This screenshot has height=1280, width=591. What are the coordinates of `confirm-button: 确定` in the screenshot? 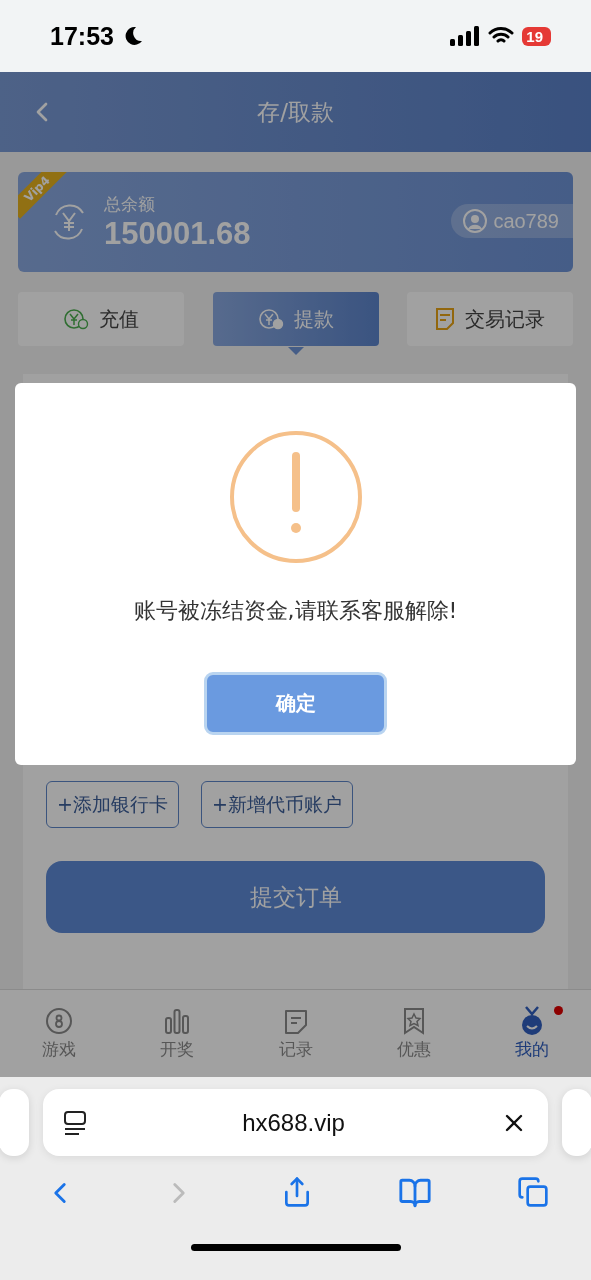 It's located at (295, 703).